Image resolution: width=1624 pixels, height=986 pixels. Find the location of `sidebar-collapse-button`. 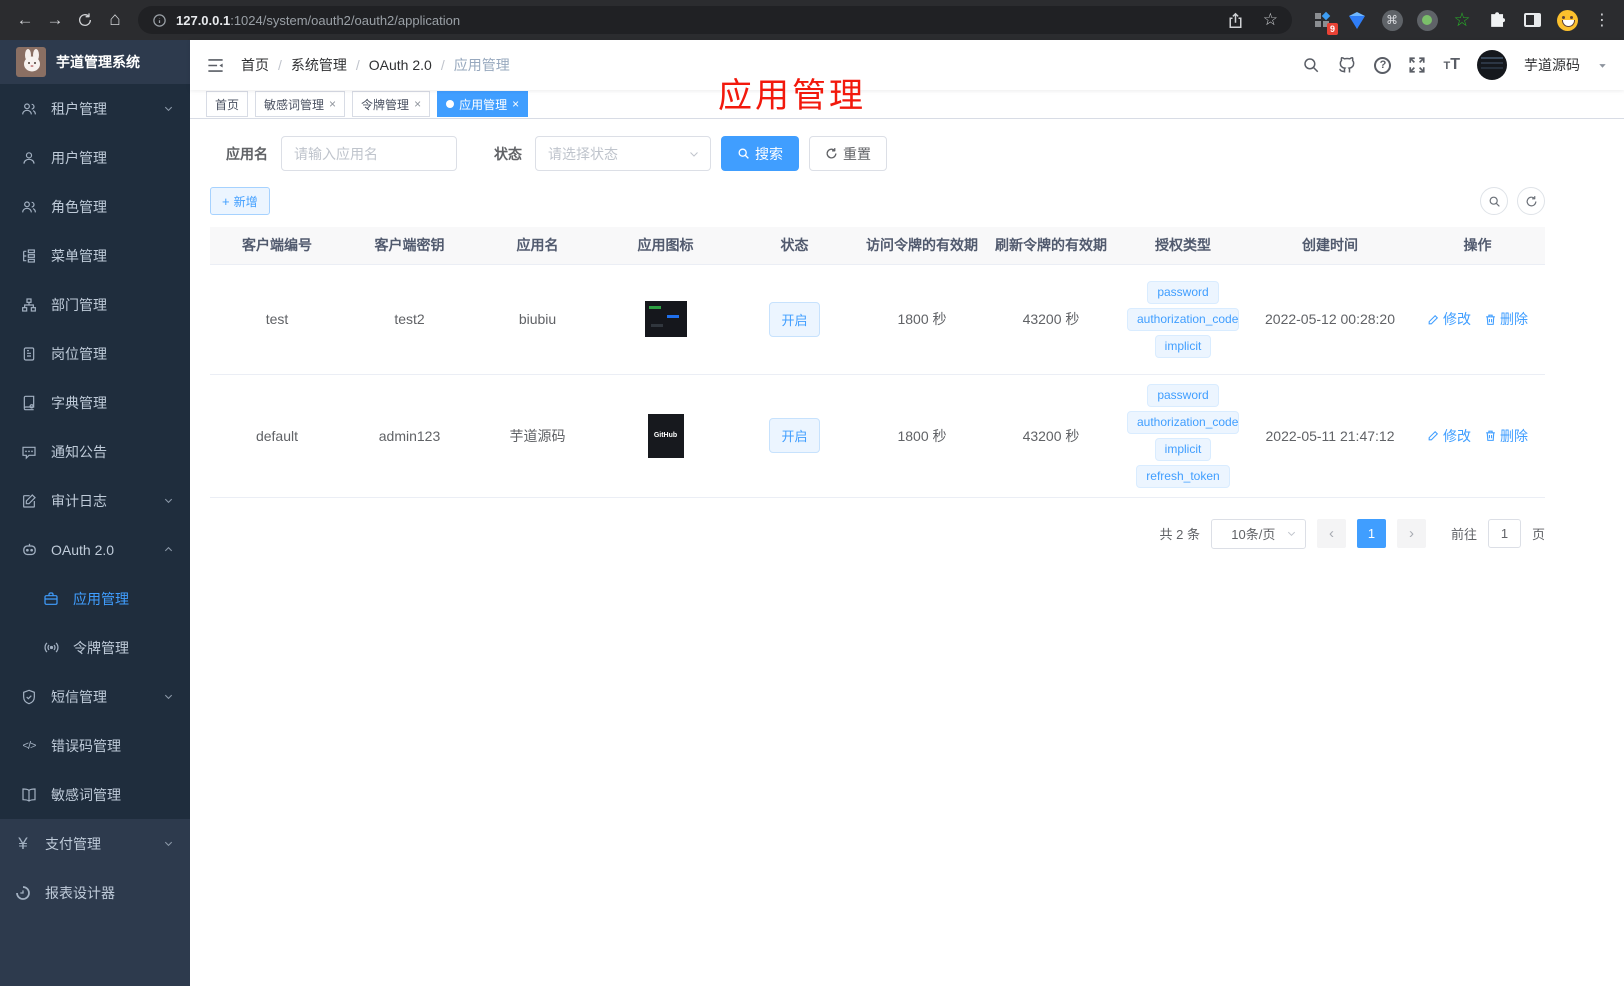

sidebar-collapse-button is located at coordinates (215, 65).